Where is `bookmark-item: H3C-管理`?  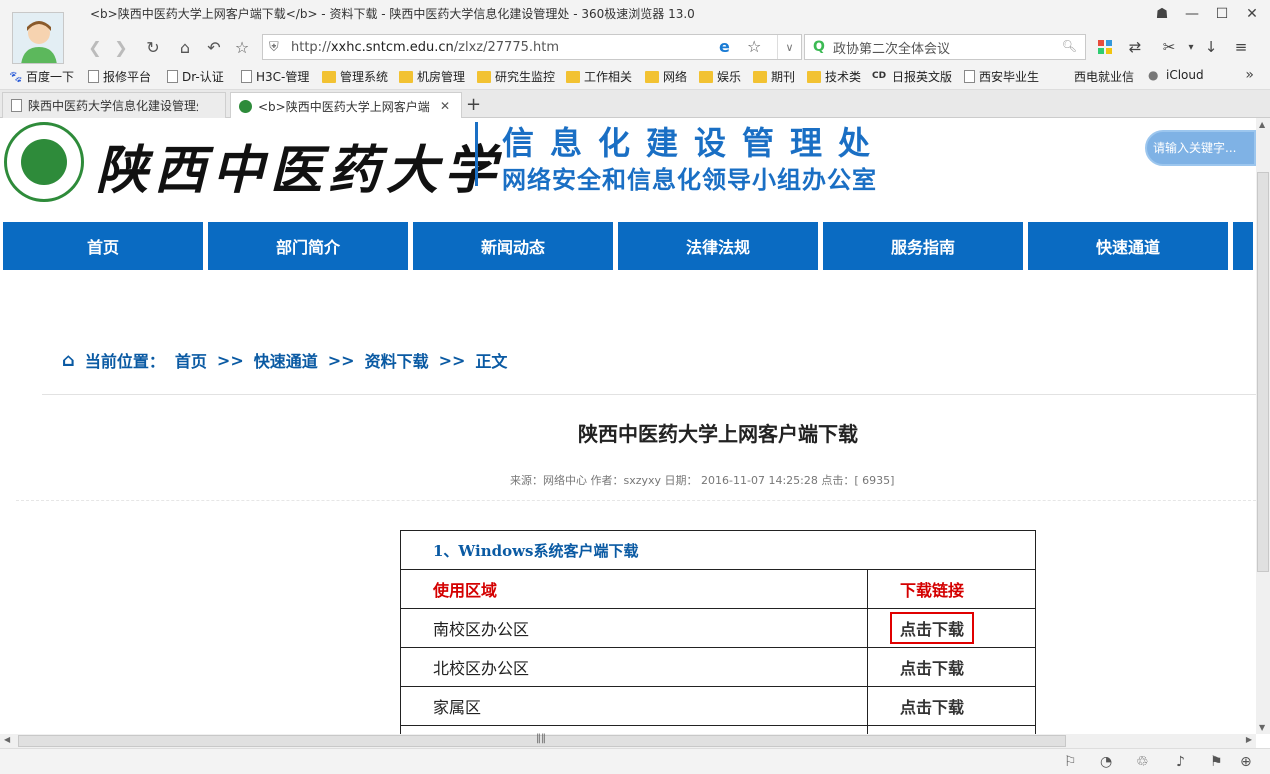
bookmark-item: H3C-管理 is located at coordinates (275, 76).